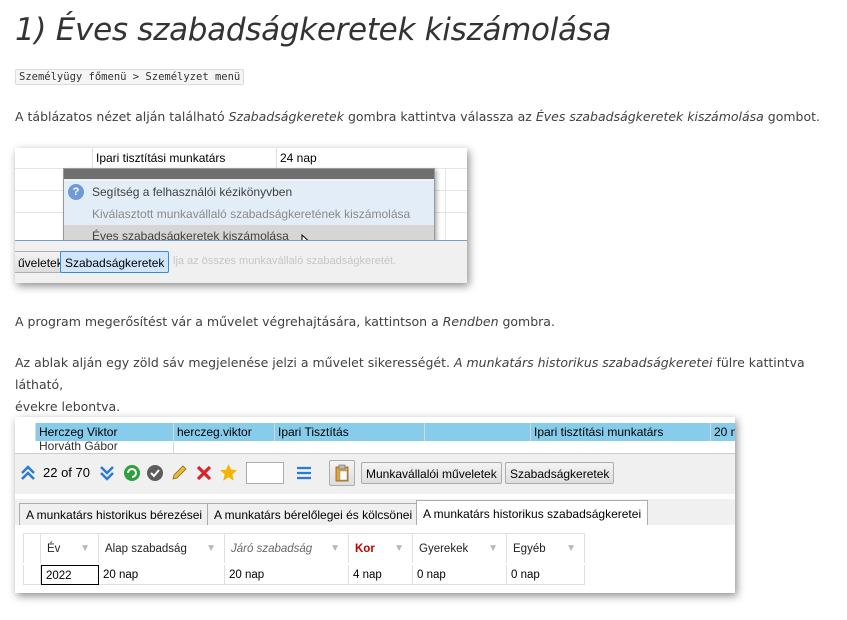  What do you see at coordinates (155, 473) in the screenshot?
I see `check-icon` at bounding box center [155, 473].